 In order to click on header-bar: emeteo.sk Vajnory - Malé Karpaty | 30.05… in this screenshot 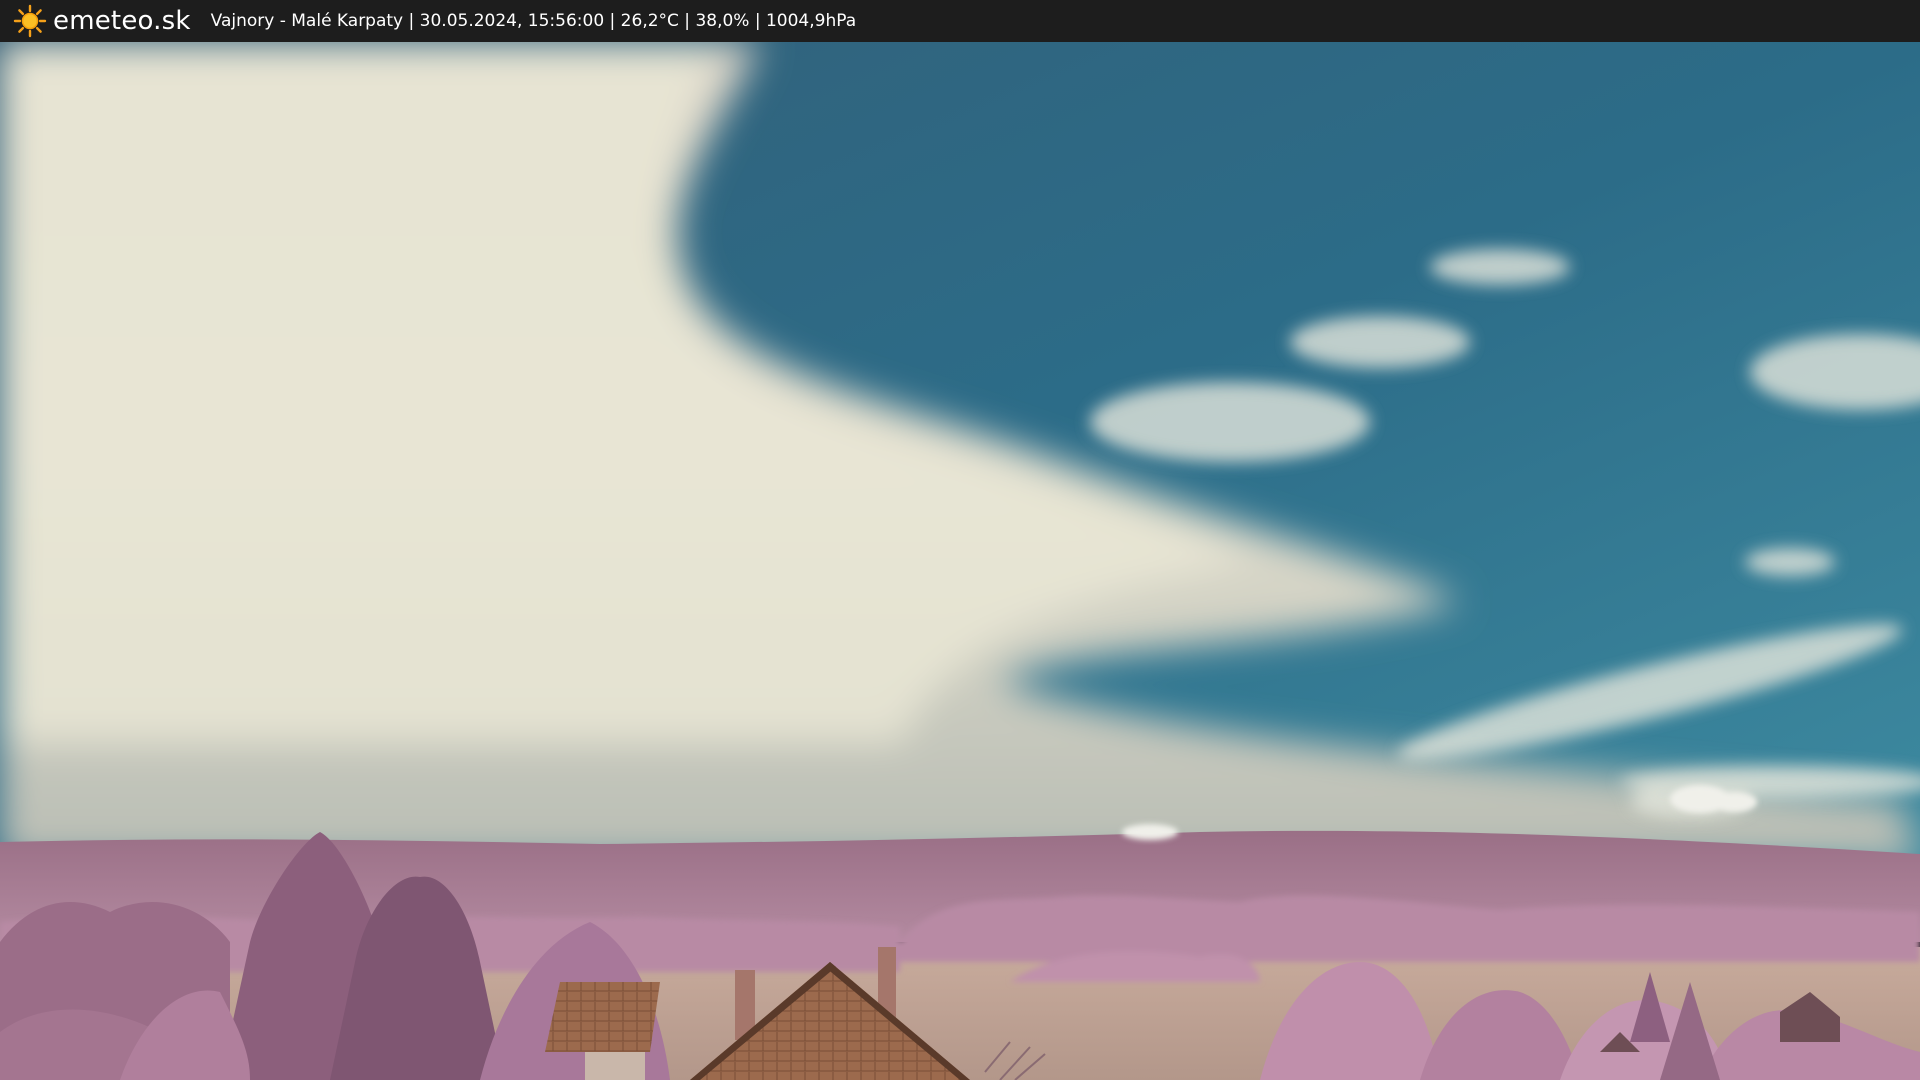, I will do `click(960, 21)`.